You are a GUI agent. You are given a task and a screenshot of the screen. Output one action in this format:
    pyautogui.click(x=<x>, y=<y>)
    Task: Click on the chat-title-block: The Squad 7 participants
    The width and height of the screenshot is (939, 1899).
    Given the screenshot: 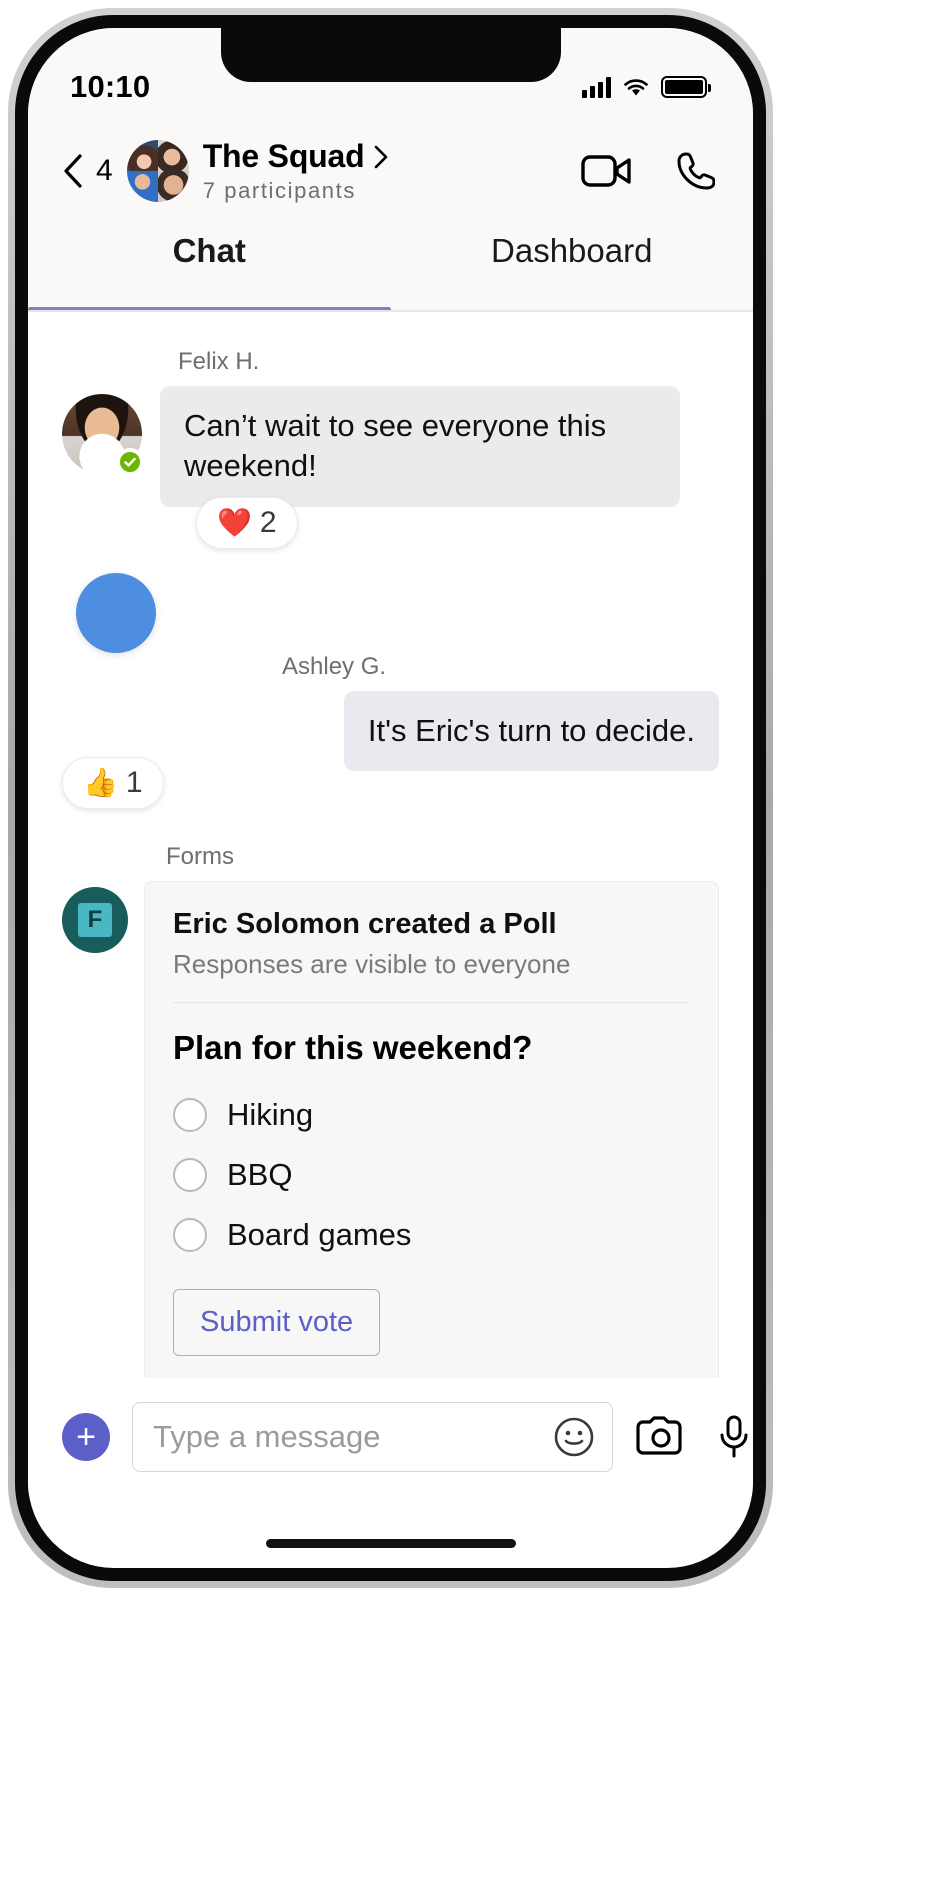 What is the action you would take?
    pyautogui.click(x=296, y=171)
    